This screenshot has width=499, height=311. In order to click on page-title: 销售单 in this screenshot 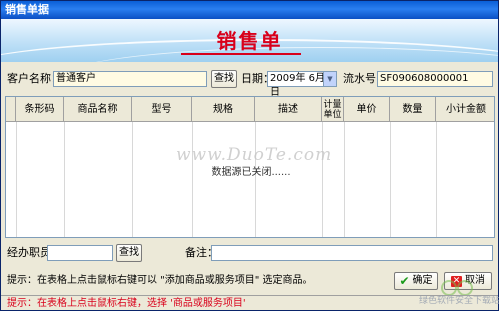, I will do `click(249, 41)`.